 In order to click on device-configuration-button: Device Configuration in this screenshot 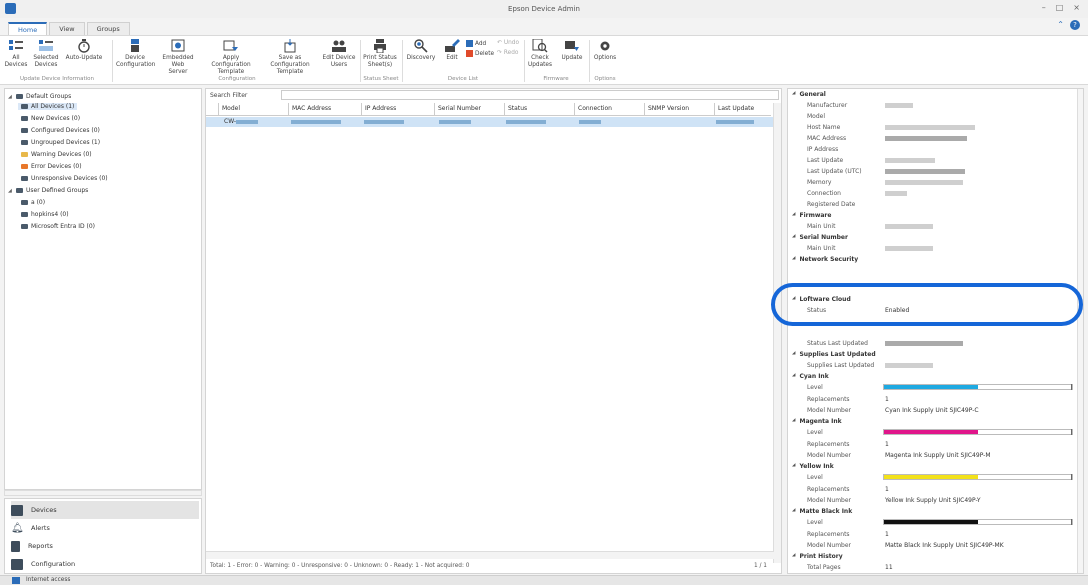, I will do `click(135, 54)`.